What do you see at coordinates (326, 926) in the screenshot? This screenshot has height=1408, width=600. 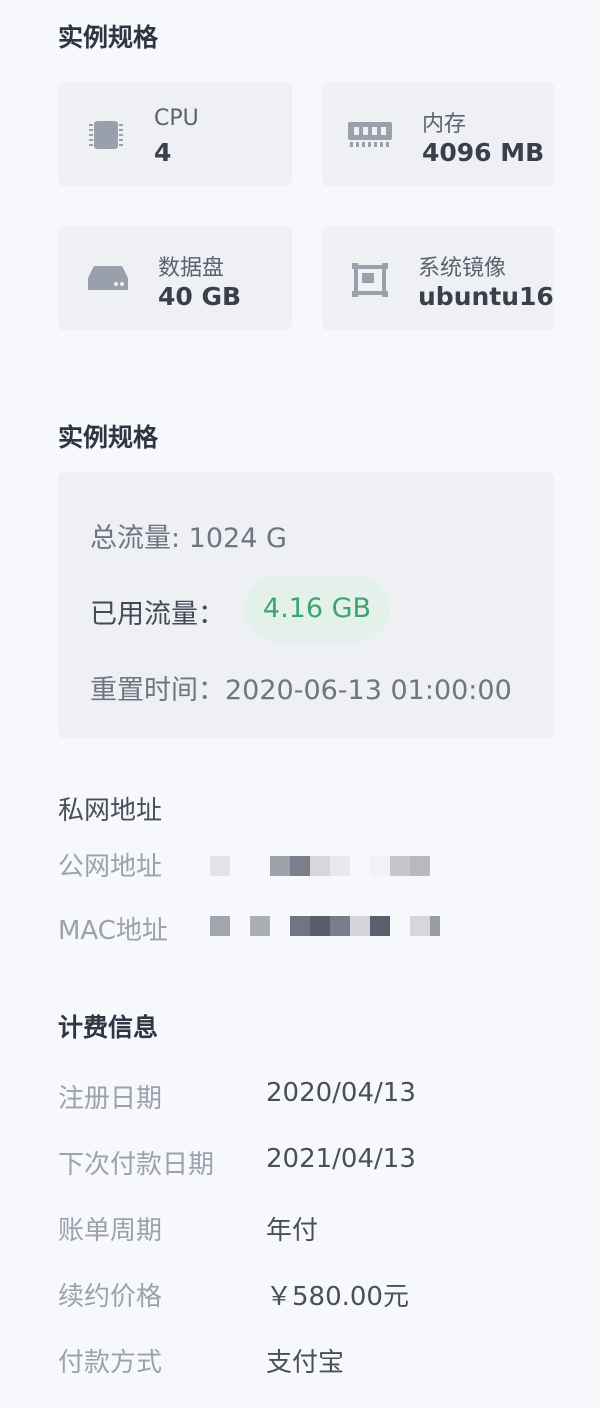 I see `mac-address-redacted` at bounding box center [326, 926].